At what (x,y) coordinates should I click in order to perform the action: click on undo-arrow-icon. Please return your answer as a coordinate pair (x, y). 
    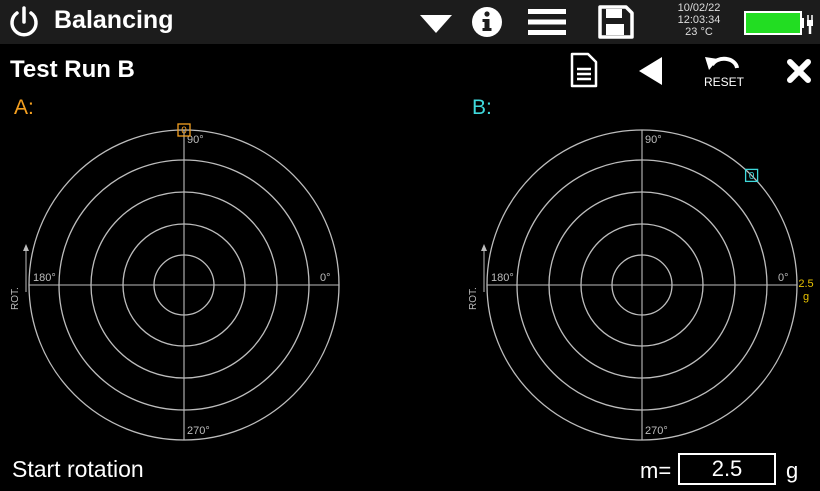
    Looking at the image, I should click on (722, 63).